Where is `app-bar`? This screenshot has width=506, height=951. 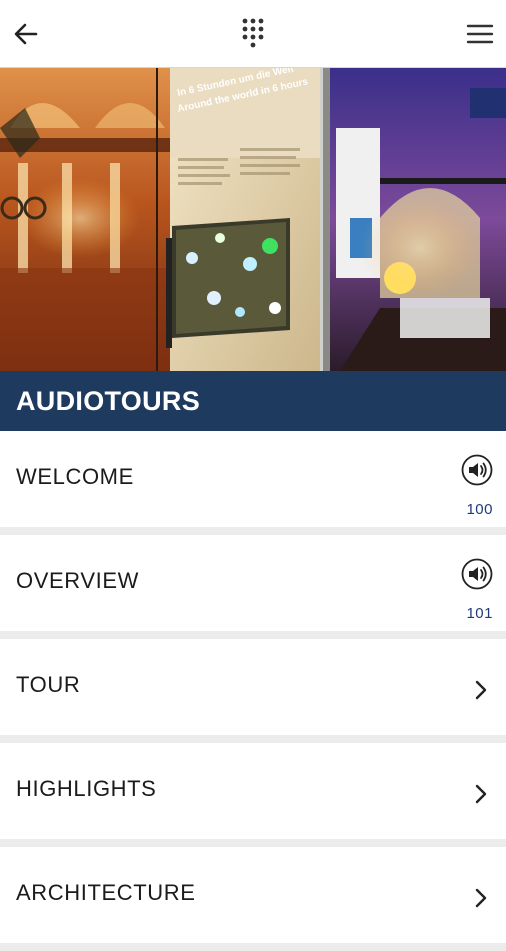 app-bar is located at coordinates (253, 34).